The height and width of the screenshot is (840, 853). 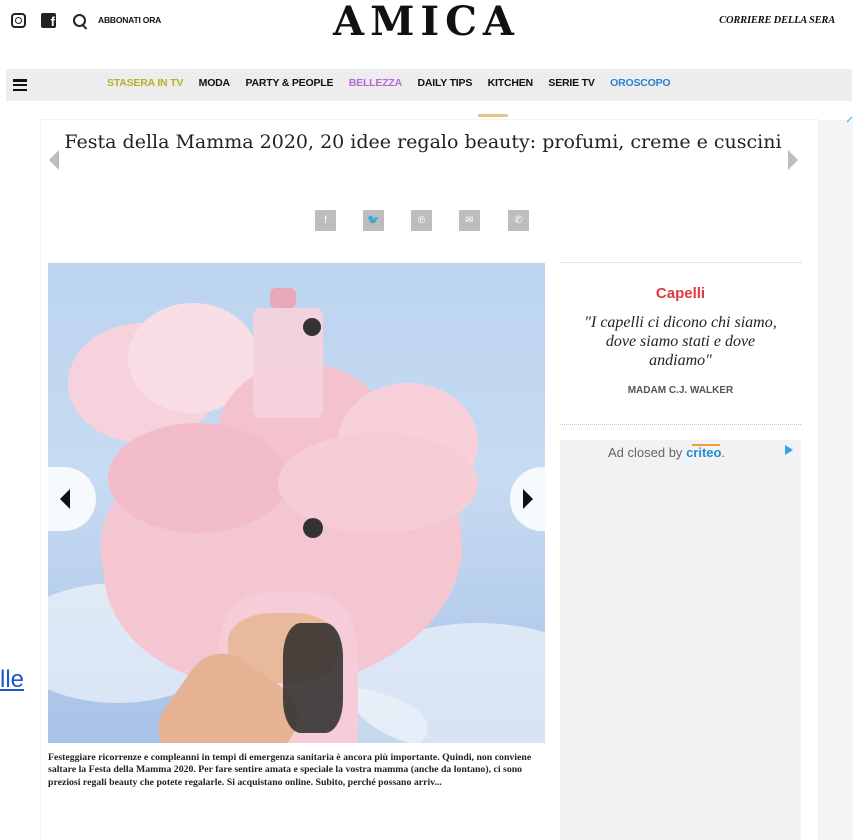 I want to click on criteo-logo: criteo, so click(x=704, y=452).